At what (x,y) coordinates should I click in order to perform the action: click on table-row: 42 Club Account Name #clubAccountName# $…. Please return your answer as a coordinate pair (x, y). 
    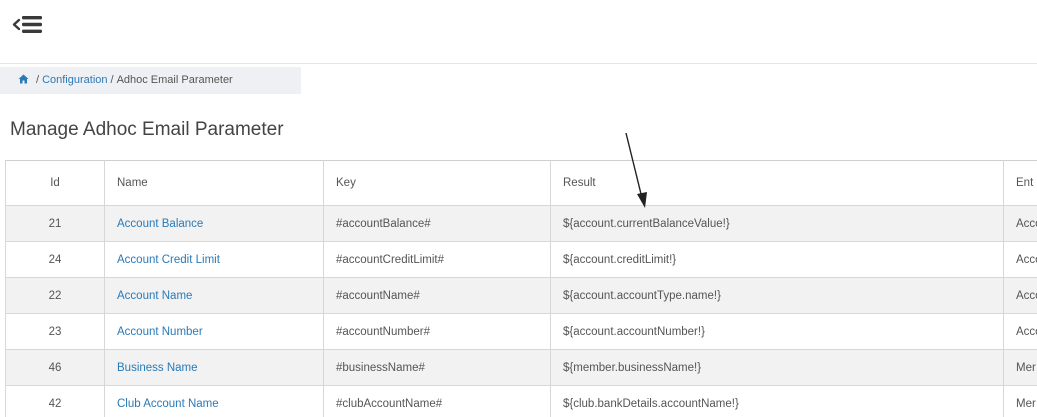
    Looking at the image, I should click on (521, 401).